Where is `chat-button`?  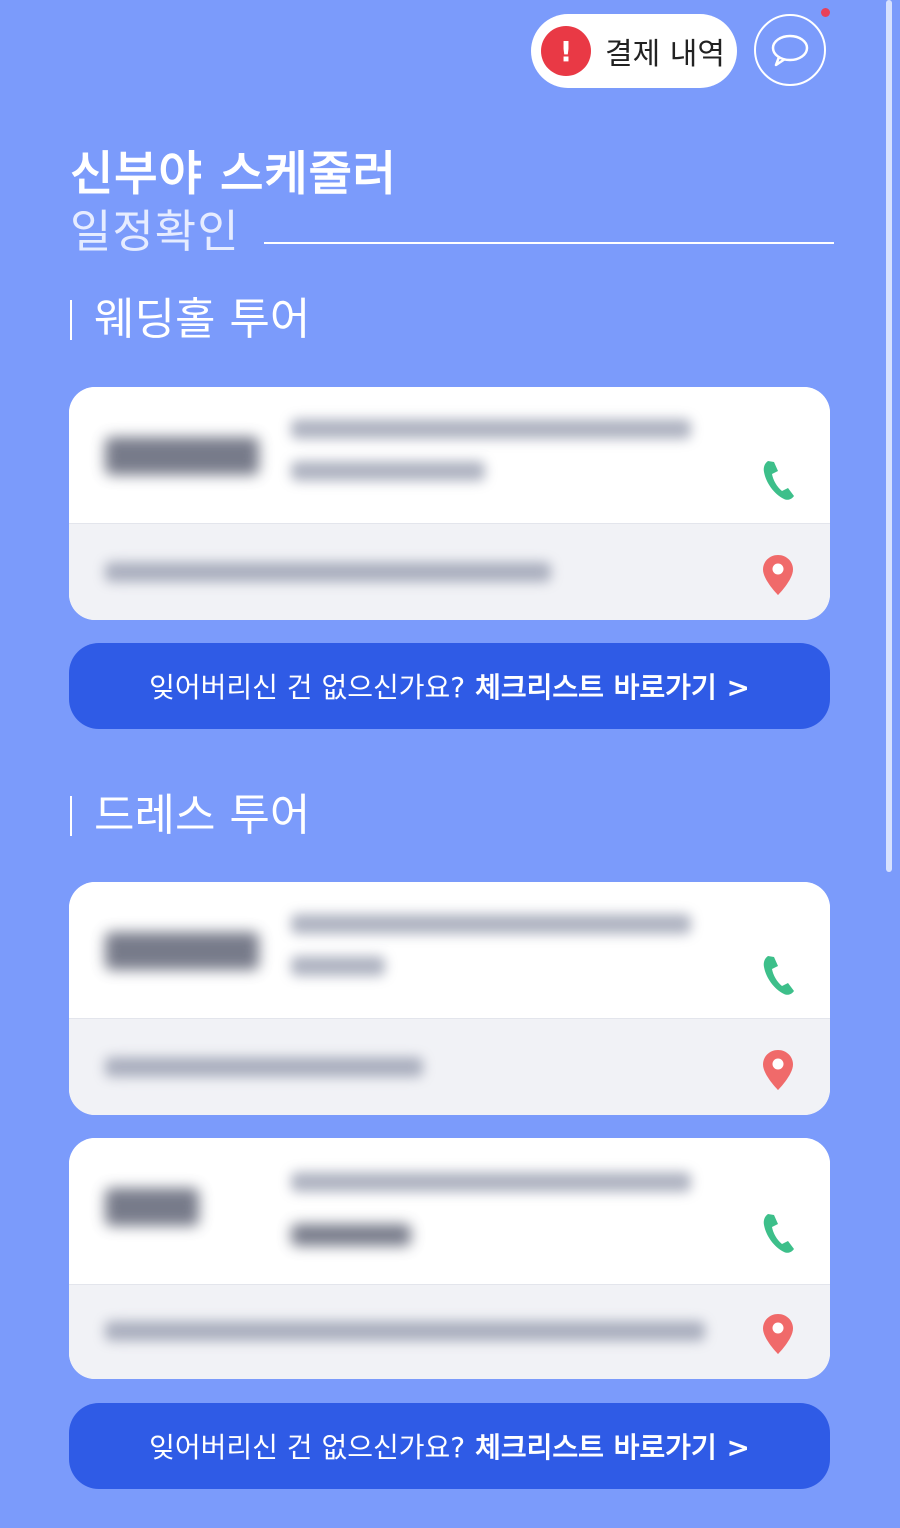
chat-button is located at coordinates (790, 50).